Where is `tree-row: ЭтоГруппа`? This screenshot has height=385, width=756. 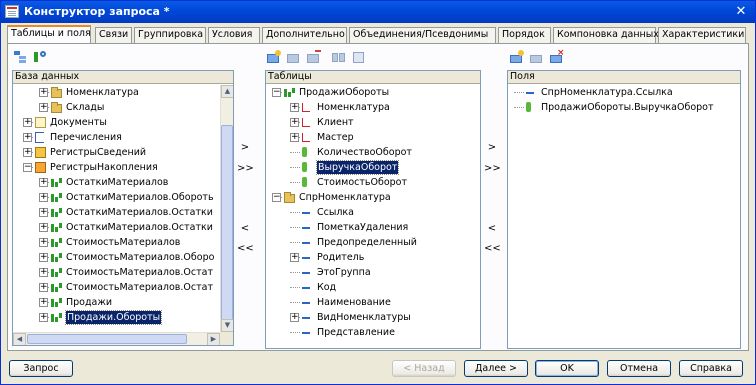
tree-row: ЭтоГруппа is located at coordinates (373, 272).